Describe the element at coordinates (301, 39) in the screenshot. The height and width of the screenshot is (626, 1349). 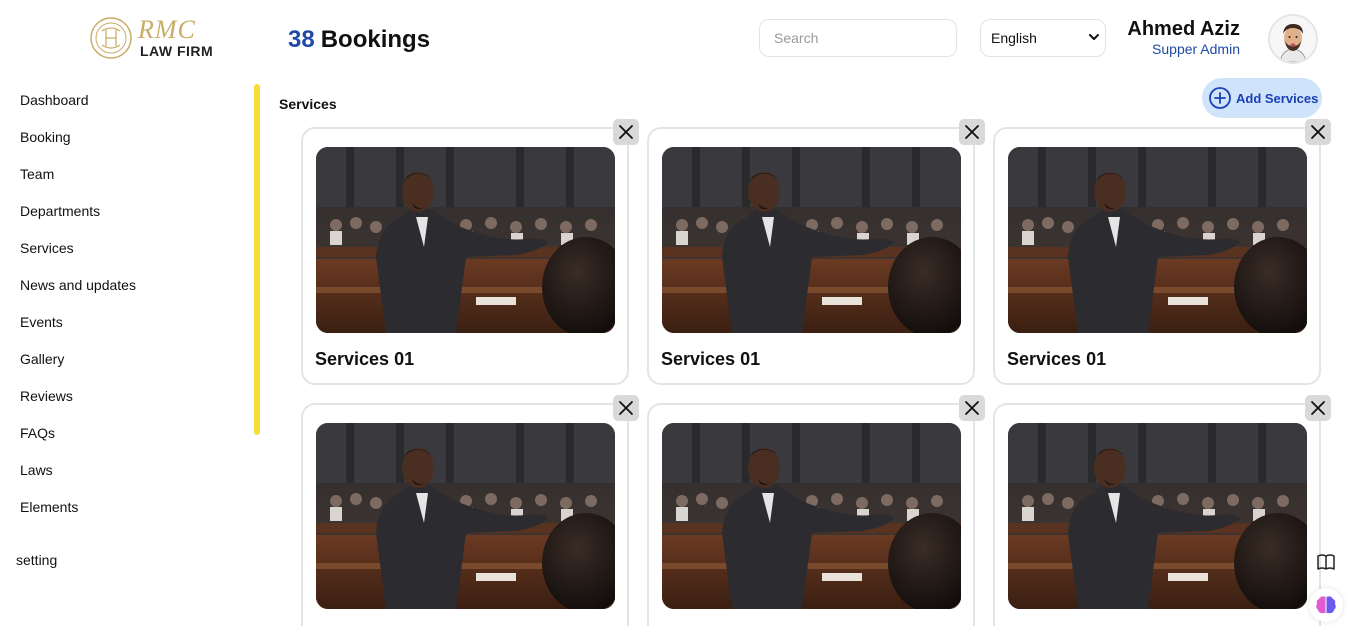
I see `bookings-count: 38` at that location.